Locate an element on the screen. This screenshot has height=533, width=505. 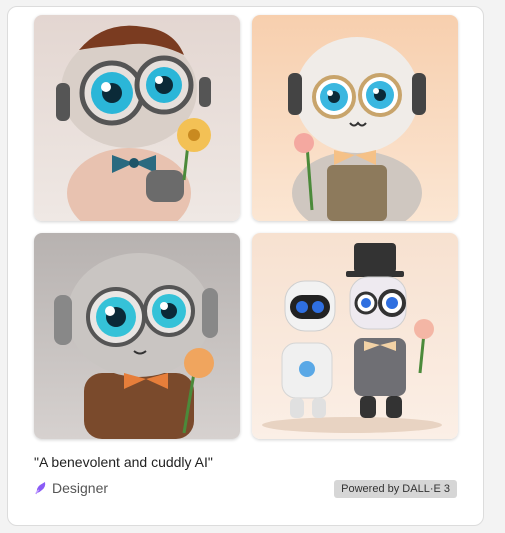
designer-brand: Designer is located at coordinates (71, 488).